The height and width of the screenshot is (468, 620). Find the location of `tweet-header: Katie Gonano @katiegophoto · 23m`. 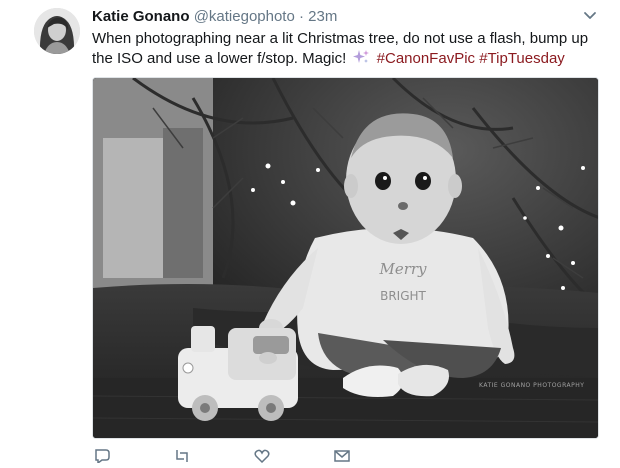

tweet-header: Katie Gonano @katiegophoto · 23m is located at coordinates (214, 17).